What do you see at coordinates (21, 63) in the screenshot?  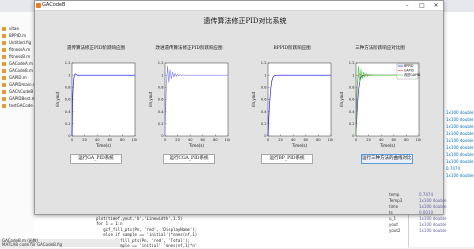 I see `file-name: GACodeA.m` at bounding box center [21, 63].